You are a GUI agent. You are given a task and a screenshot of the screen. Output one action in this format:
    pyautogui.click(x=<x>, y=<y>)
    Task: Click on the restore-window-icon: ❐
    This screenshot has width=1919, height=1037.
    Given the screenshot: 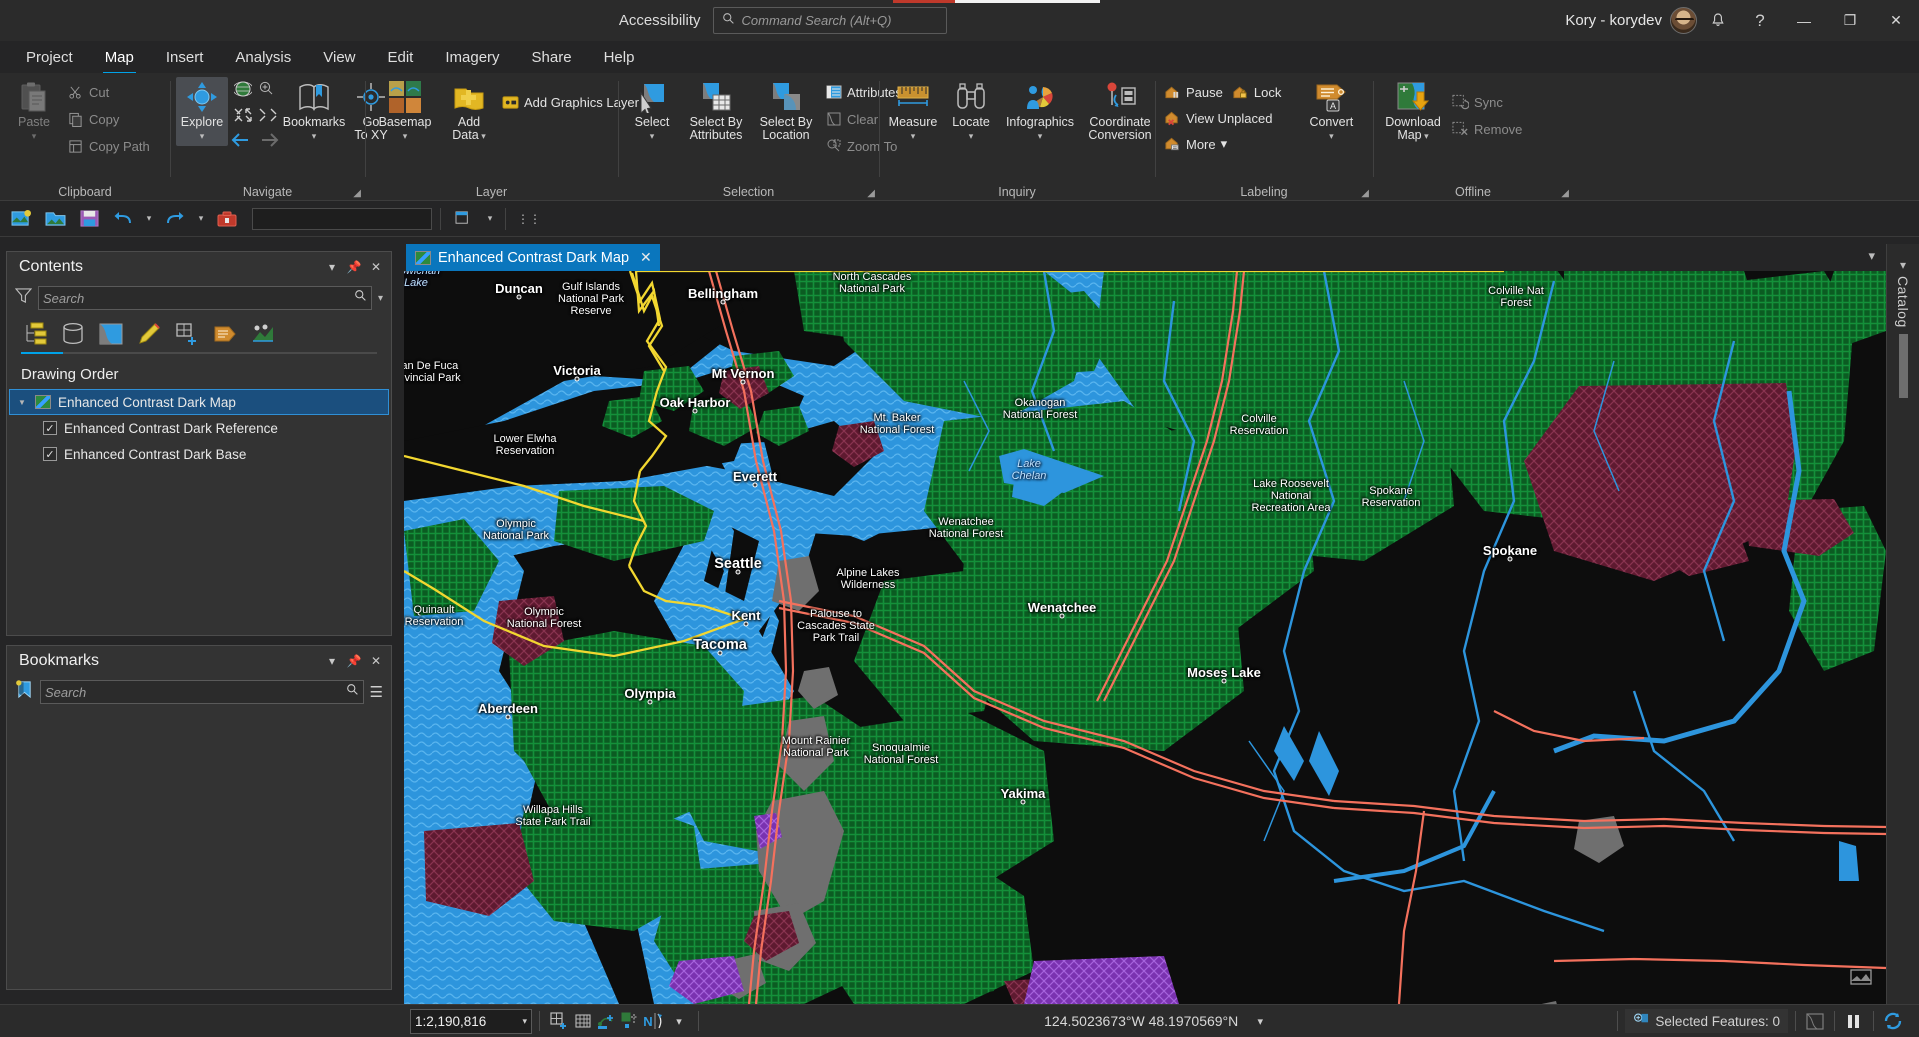 What is the action you would take?
    pyautogui.click(x=1850, y=20)
    